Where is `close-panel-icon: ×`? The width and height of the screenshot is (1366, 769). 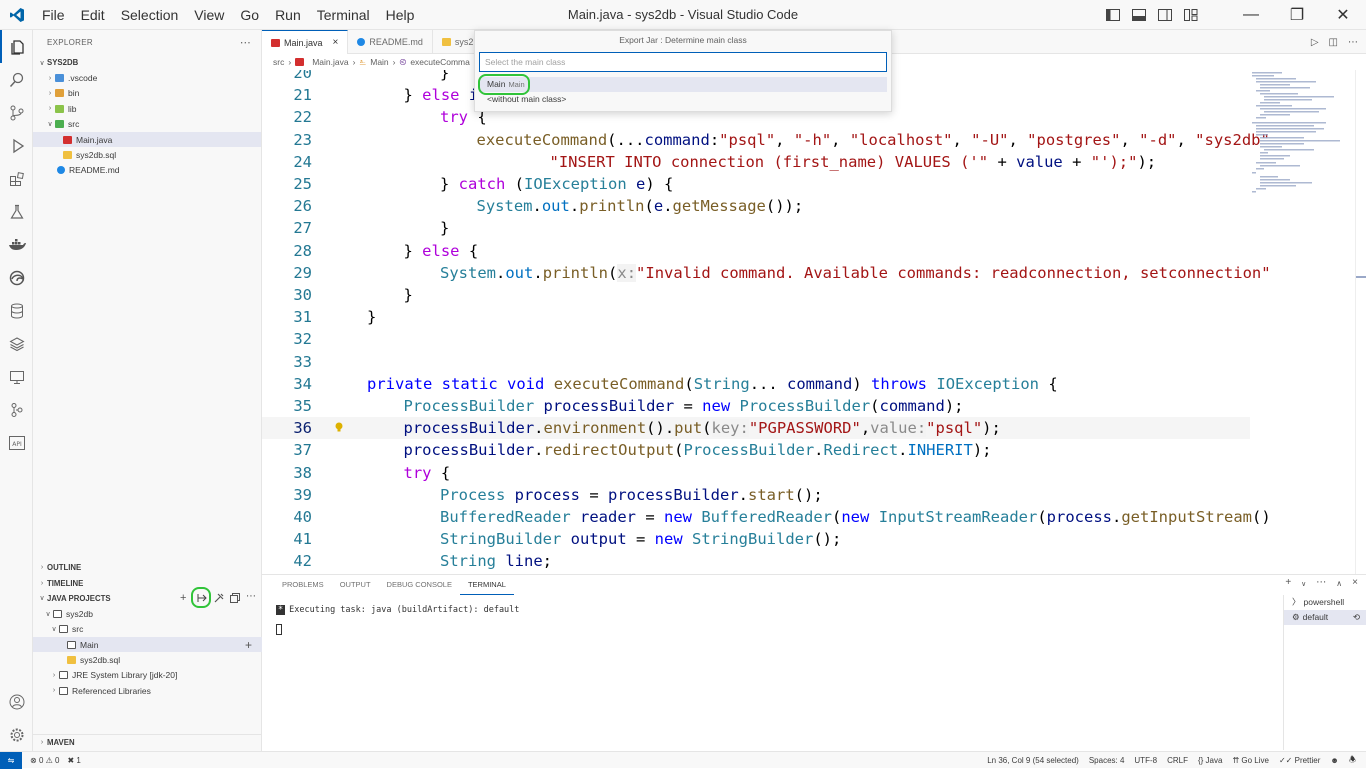
close-panel-icon: × is located at coordinates (1355, 582).